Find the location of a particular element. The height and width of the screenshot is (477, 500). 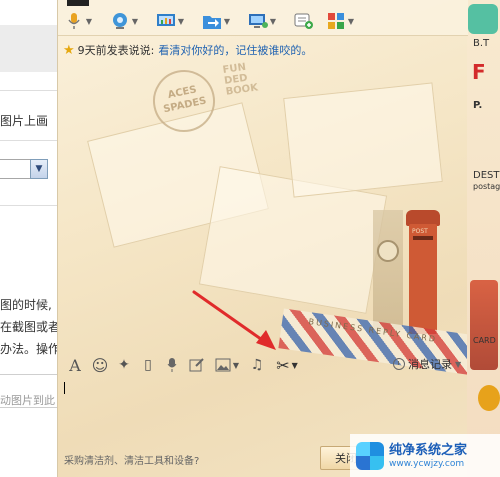

gif-icon: ▯ is located at coordinates (148, 365).